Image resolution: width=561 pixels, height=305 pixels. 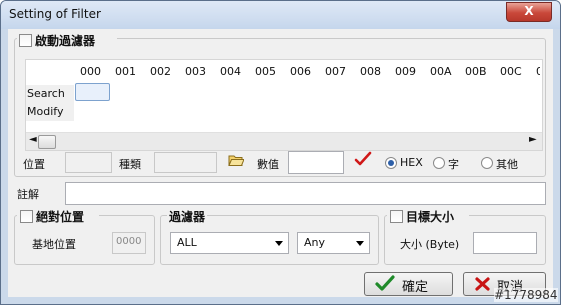 What do you see at coordinates (125, 71) in the screenshot?
I see `column-header: 001` at bounding box center [125, 71].